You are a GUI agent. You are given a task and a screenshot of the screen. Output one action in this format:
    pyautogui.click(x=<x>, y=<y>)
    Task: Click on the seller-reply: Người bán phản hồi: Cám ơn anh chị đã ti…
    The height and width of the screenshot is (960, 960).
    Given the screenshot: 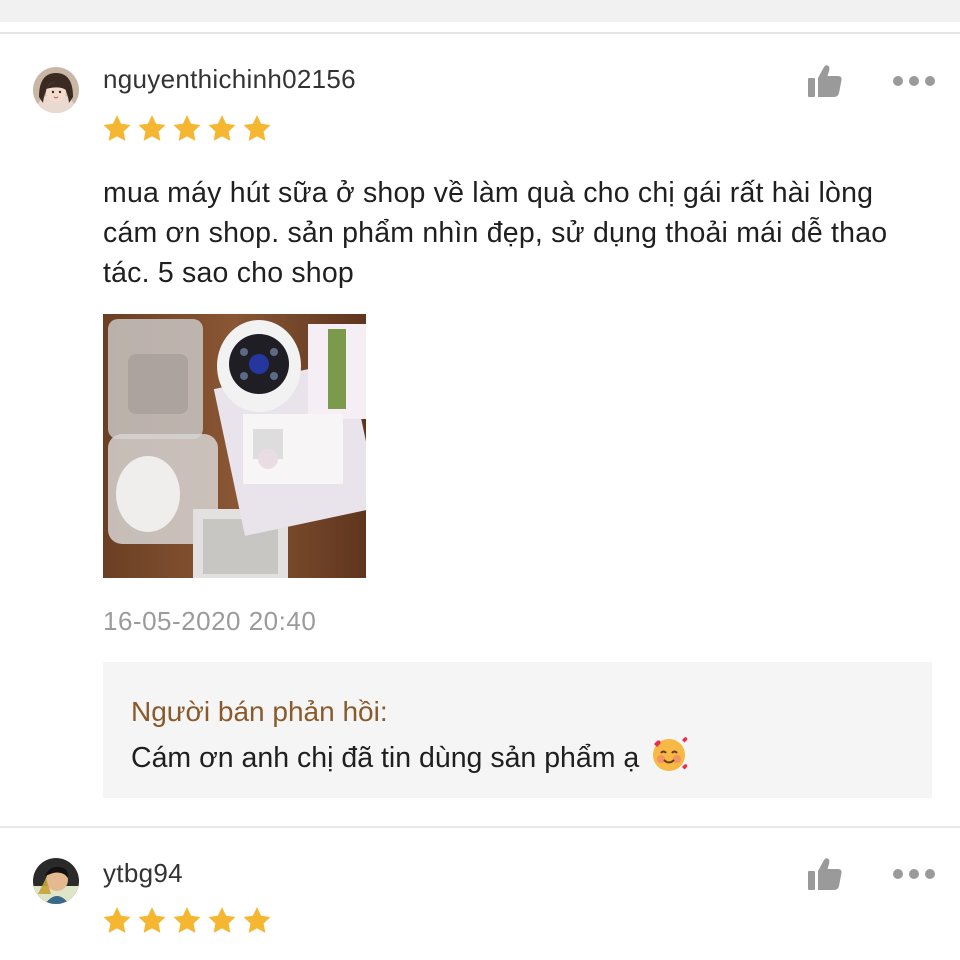 What is the action you would take?
    pyautogui.click(x=517, y=730)
    